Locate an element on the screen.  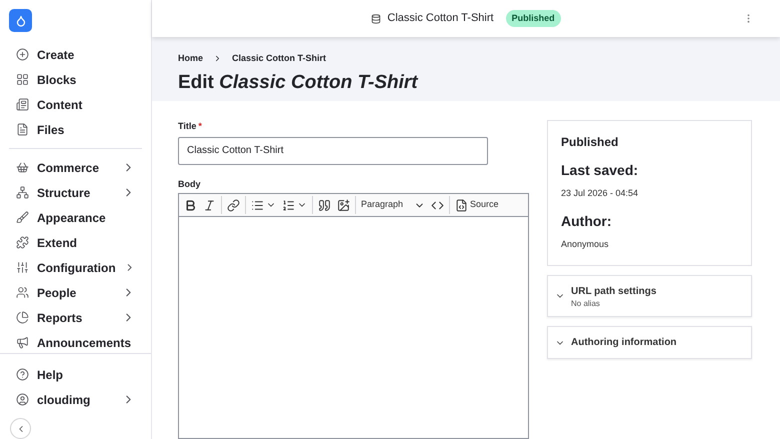
database-icon is located at coordinates (376, 19).